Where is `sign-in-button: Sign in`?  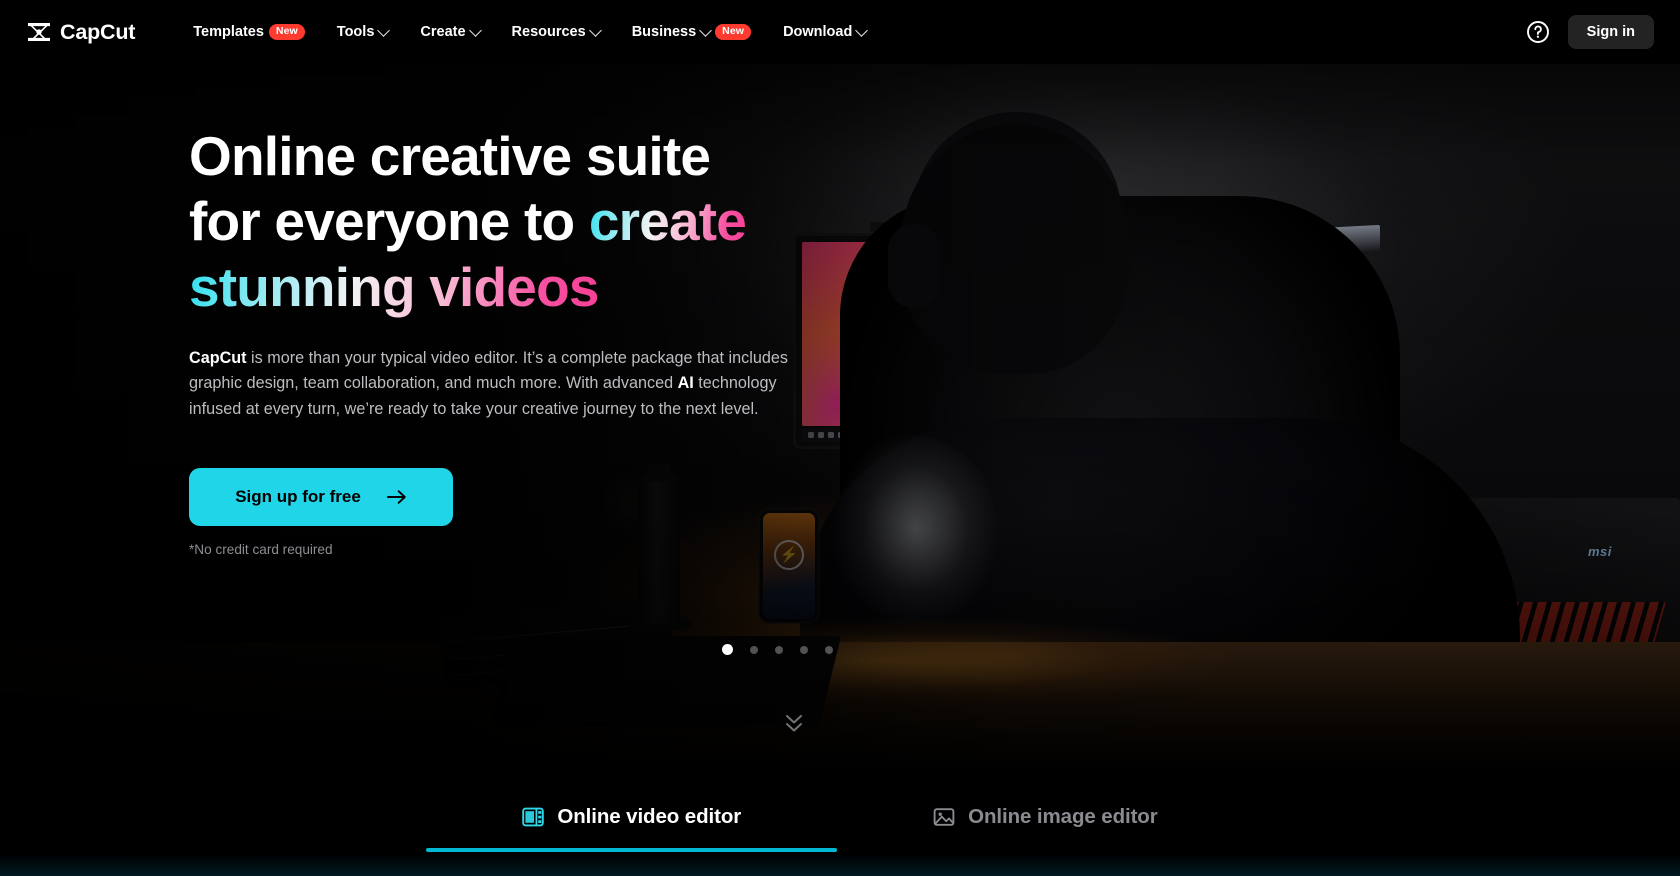 sign-in-button: Sign in is located at coordinates (1610, 32).